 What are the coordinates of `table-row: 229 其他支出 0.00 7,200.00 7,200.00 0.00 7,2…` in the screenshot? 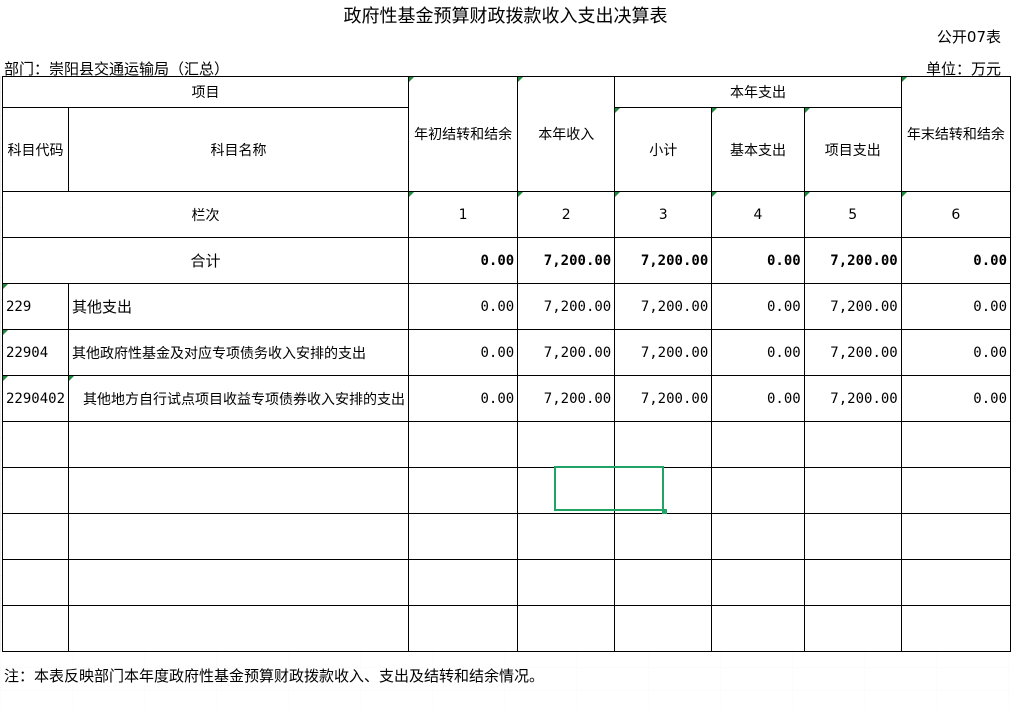 It's located at (506, 306).